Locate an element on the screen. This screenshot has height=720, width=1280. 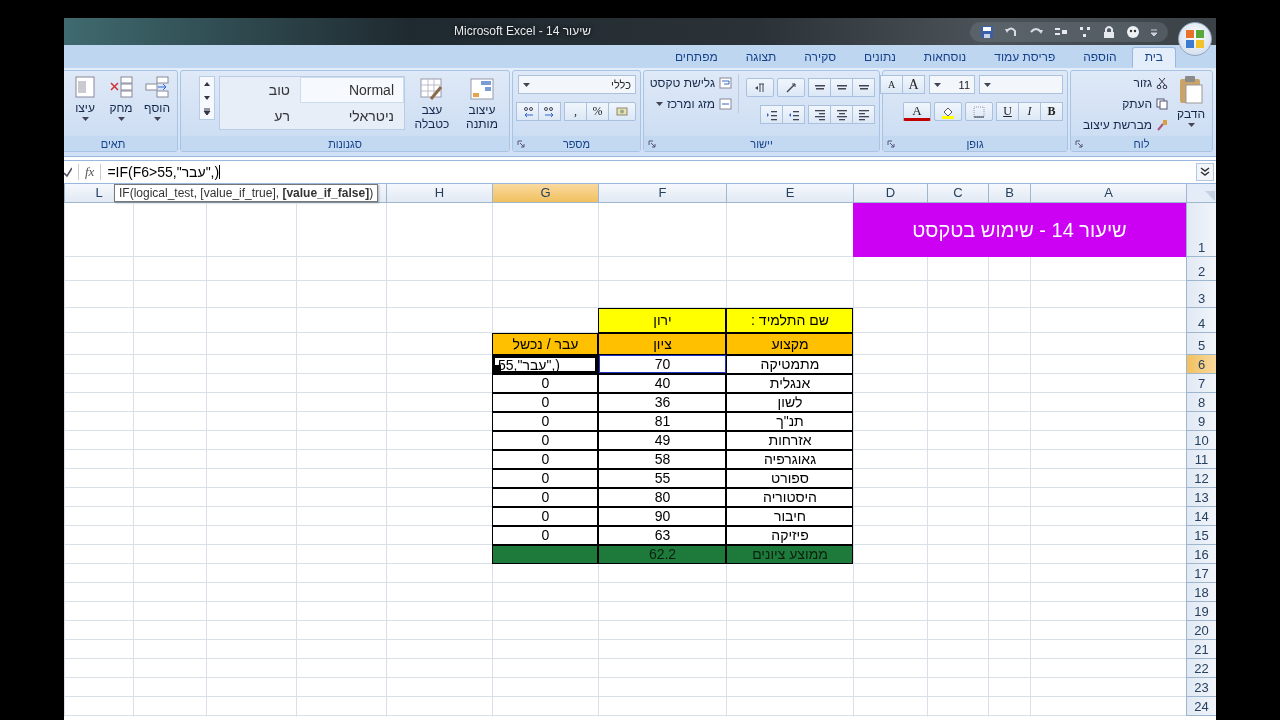
wrap-text-button: גלישת טקסט is located at coordinates (690, 83).